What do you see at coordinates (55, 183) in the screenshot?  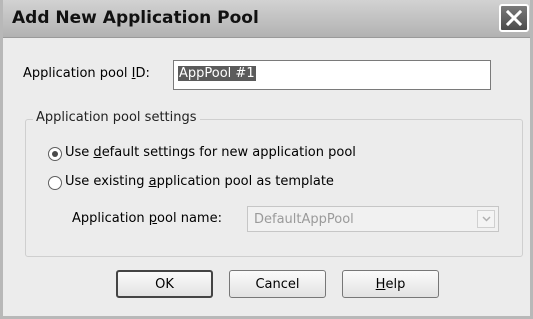 I see `use-existing-pool-radio` at bounding box center [55, 183].